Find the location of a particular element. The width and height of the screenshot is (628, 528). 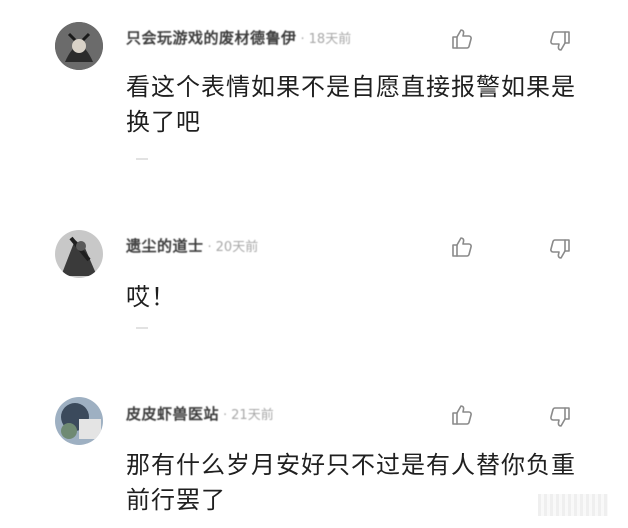

comment-meta: 皮皮虾兽医站 · 21天前 is located at coordinates (200, 414).